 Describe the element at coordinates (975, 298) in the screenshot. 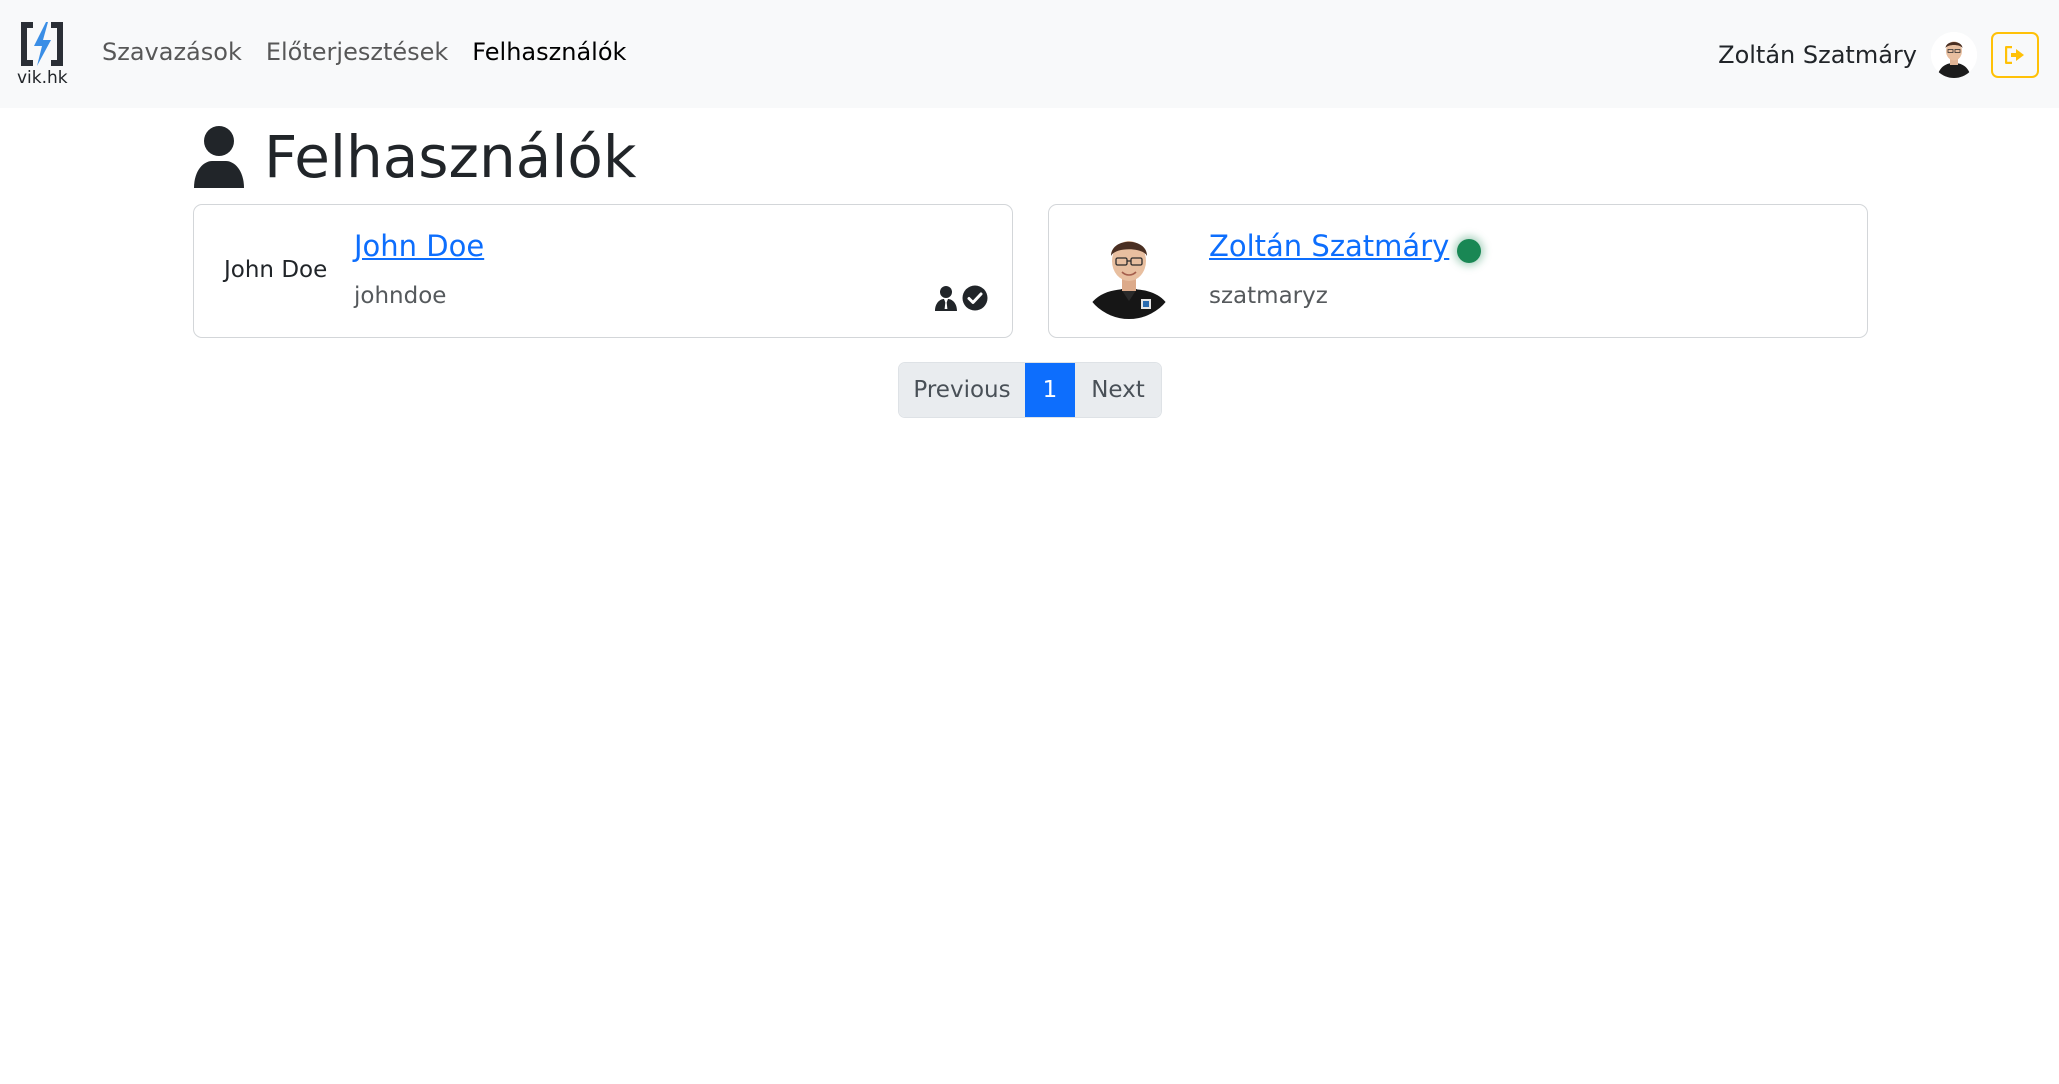

I see `verified-check-icon` at that location.